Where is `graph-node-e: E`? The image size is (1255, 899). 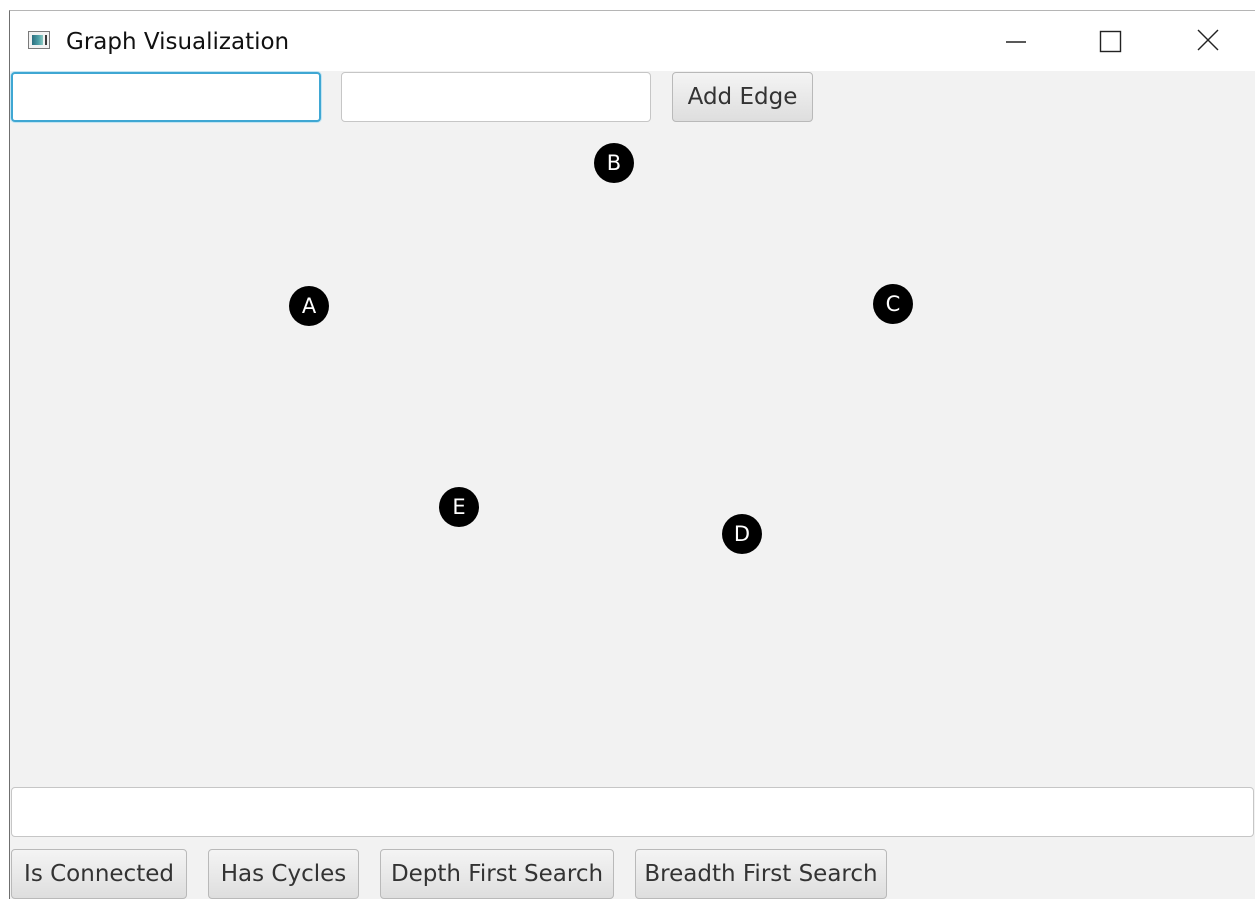
graph-node-e: E is located at coordinates (459, 507).